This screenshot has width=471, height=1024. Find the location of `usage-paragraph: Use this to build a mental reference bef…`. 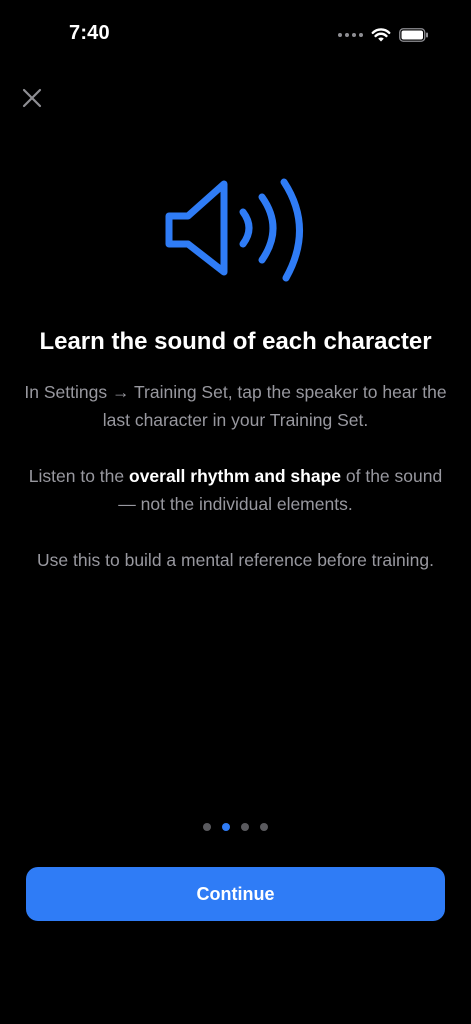

usage-paragraph: Use this to build a mental reference bef… is located at coordinates (235, 560).